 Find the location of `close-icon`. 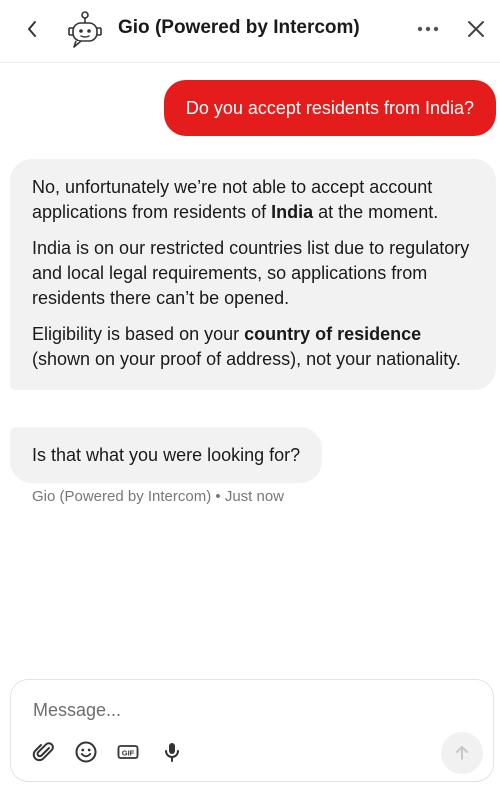

close-icon is located at coordinates (476, 29).